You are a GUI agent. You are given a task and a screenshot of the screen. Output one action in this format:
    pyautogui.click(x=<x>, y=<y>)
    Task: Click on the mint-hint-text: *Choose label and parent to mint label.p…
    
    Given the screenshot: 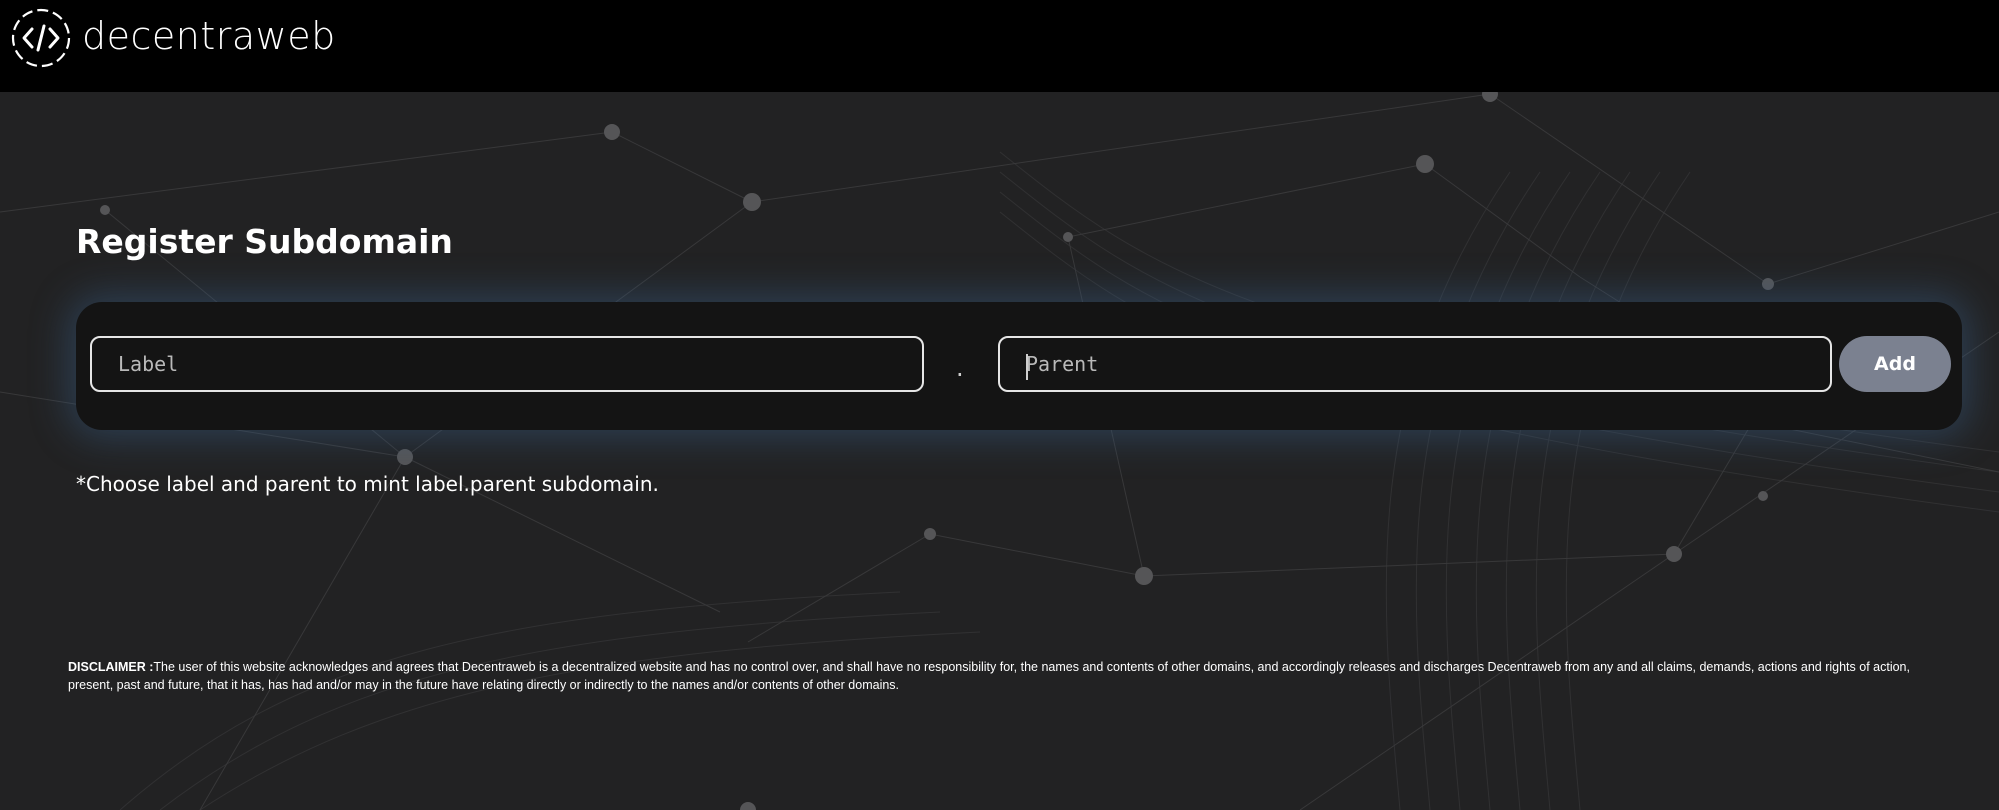 What is the action you would take?
    pyautogui.click(x=367, y=484)
    